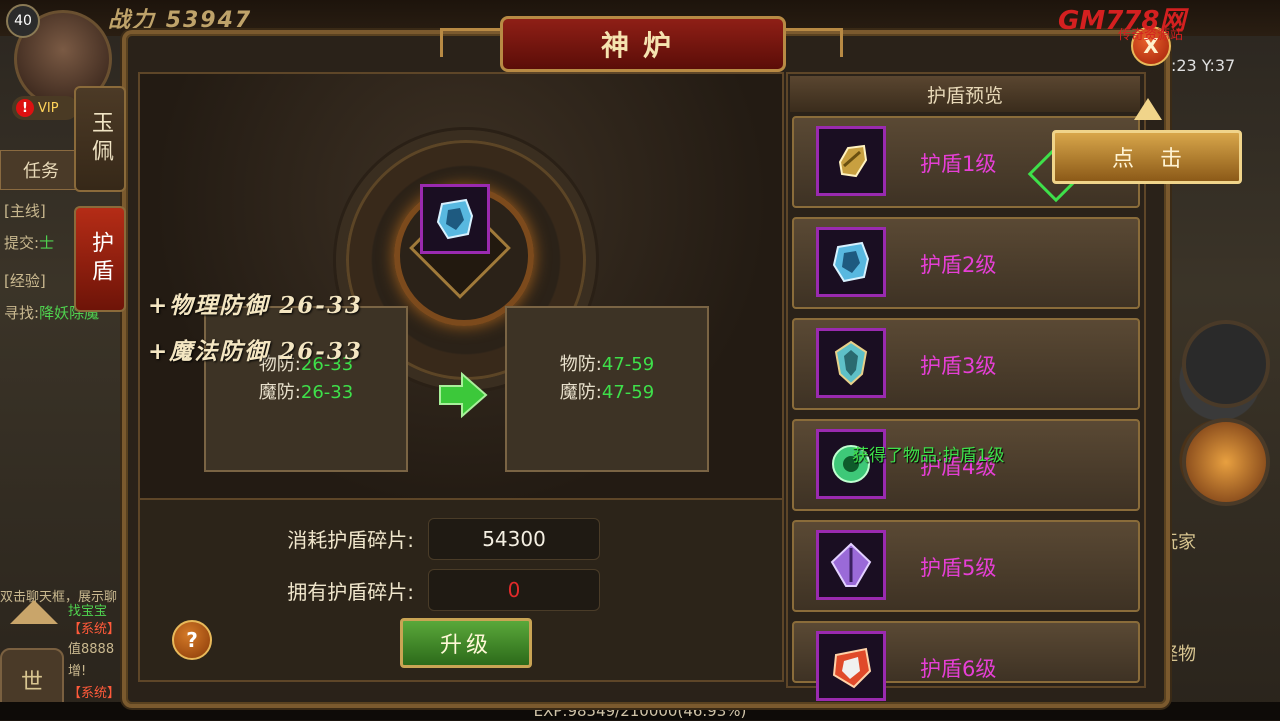 The image size is (1280, 721). I want to click on after-phys-line: 物防:47-59, so click(607, 363).